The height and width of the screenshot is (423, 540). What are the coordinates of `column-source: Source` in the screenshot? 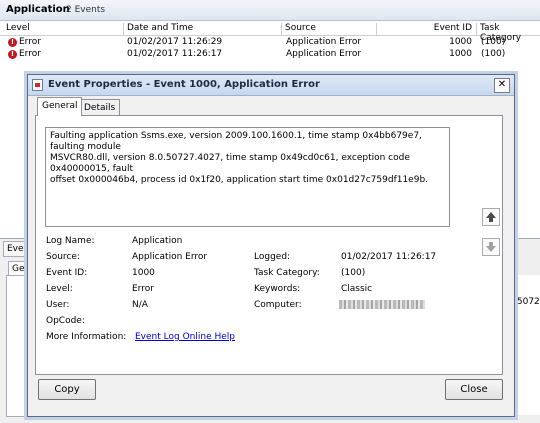 It's located at (328, 29).